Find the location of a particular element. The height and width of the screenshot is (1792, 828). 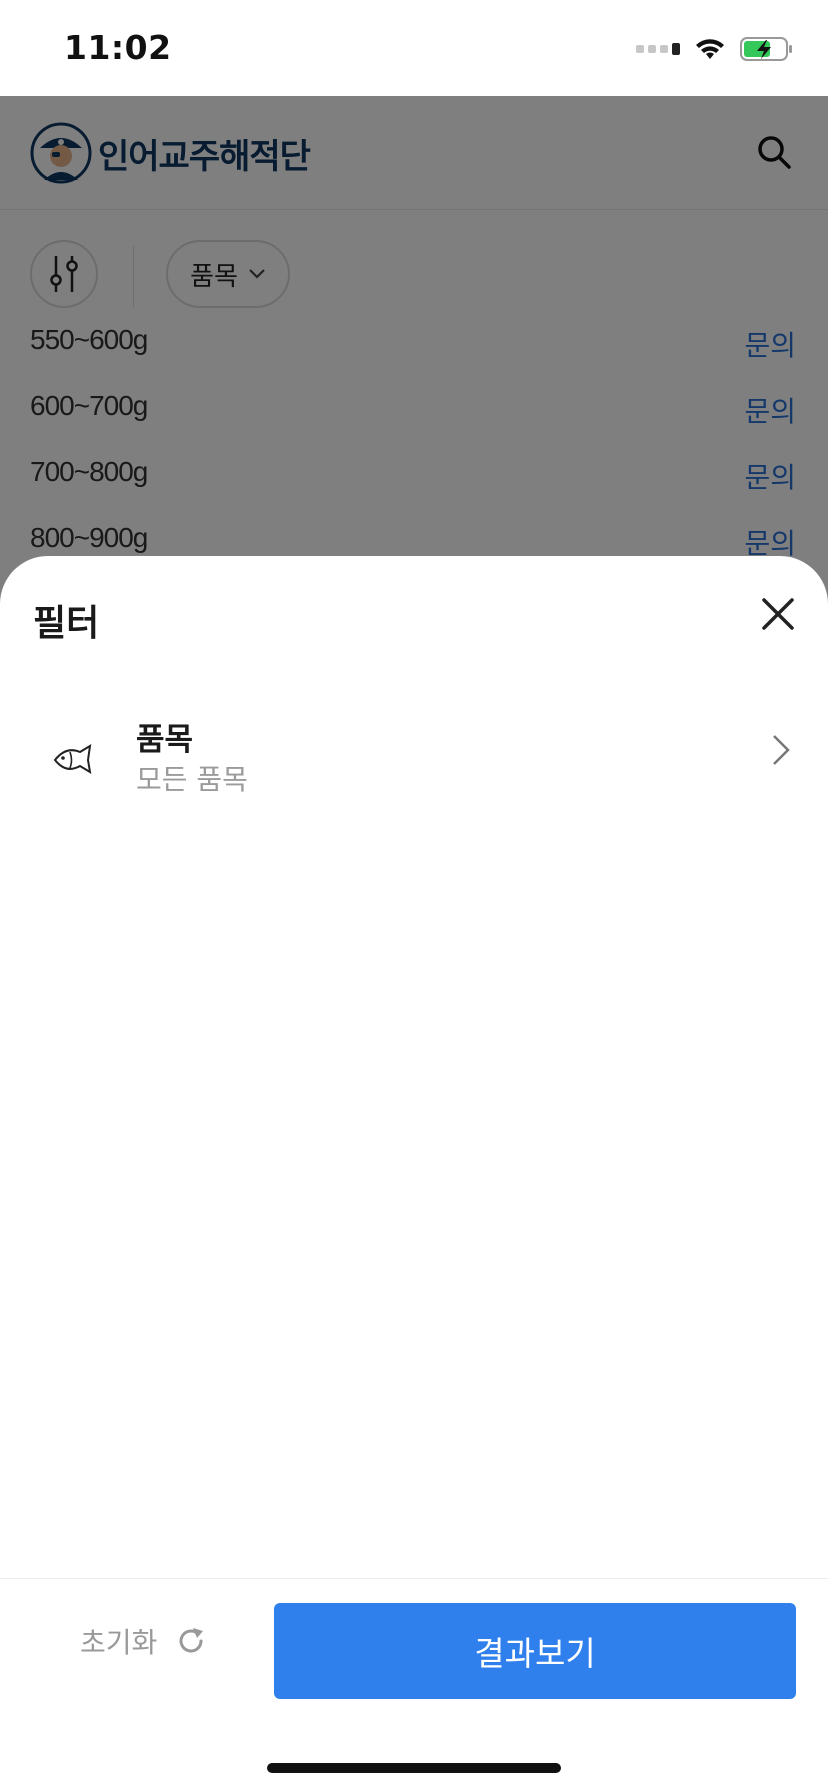

sheet-footer: 초기화 결과보기 is located at coordinates (414, 1685).